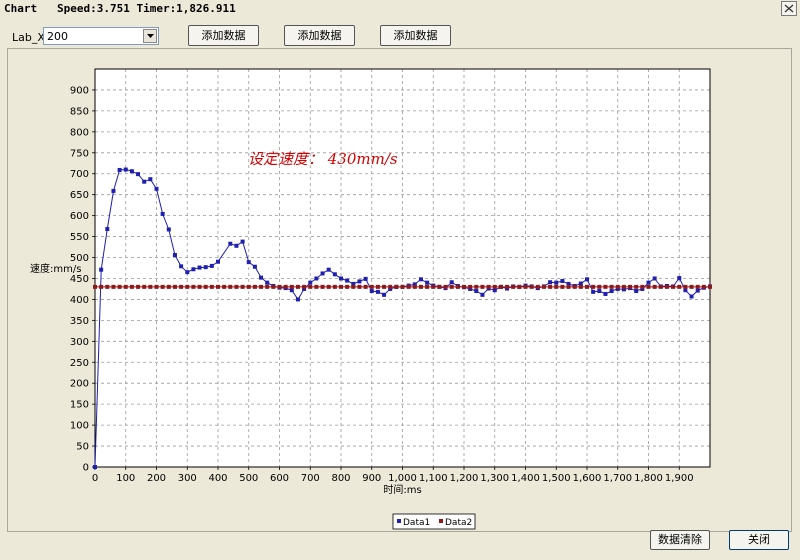 The image size is (800, 560). What do you see at coordinates (57, 36) in the screenshot?
I see `lab-x-value: 200` at bounding box center [57, 36].